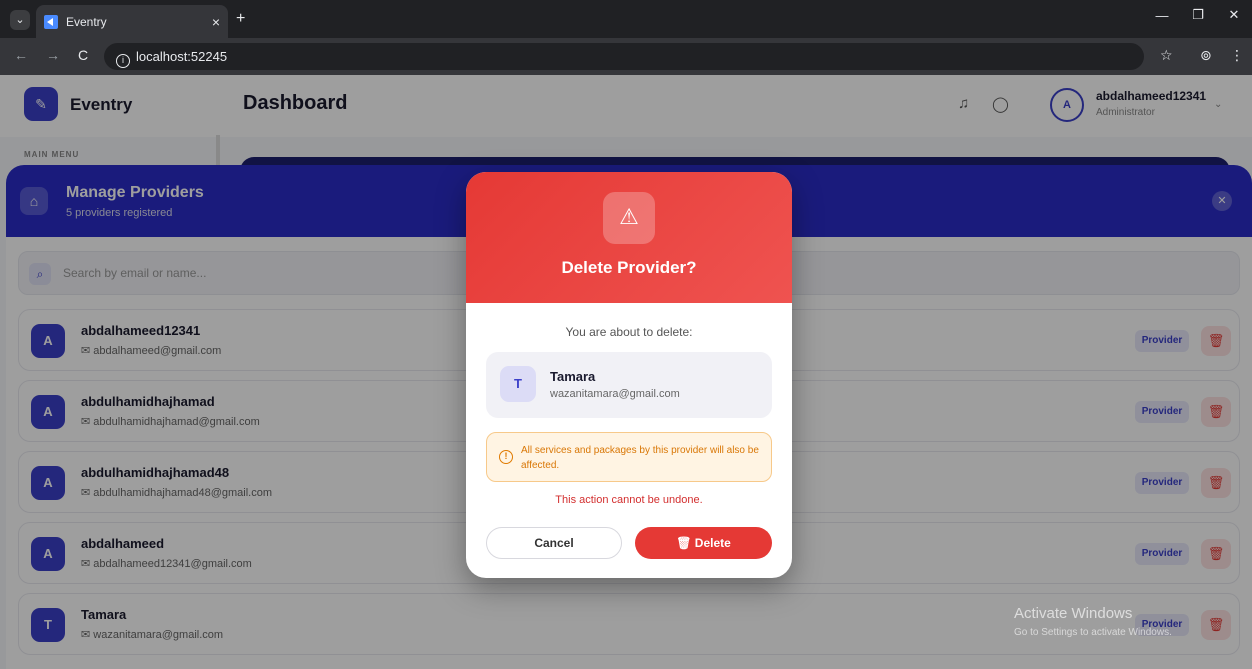 The width and height of the screenshot is (1252, 669). I want to click on url-input: i localhost:52245, so click(624, 56).